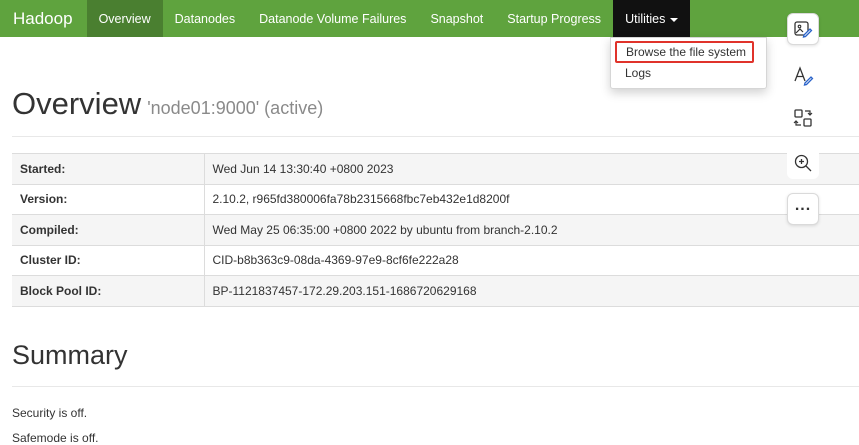  I want to click on caret-down-icon, so click(674, 19).